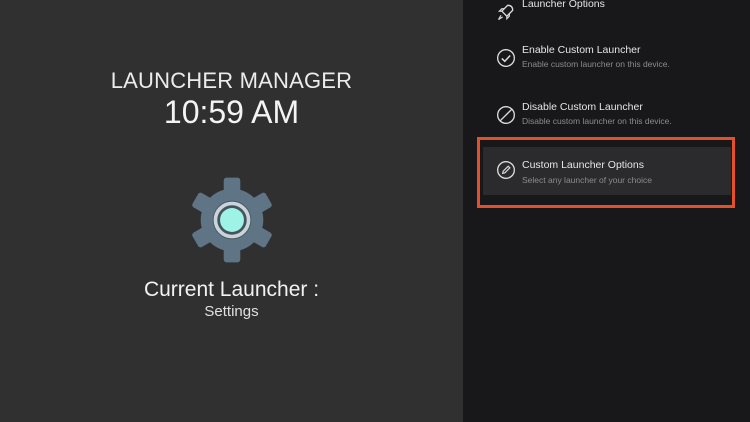 The image size is (750, 422). I want to click on menu-item-subtitle: Disable custom launcher on this device., so click(597, 121).